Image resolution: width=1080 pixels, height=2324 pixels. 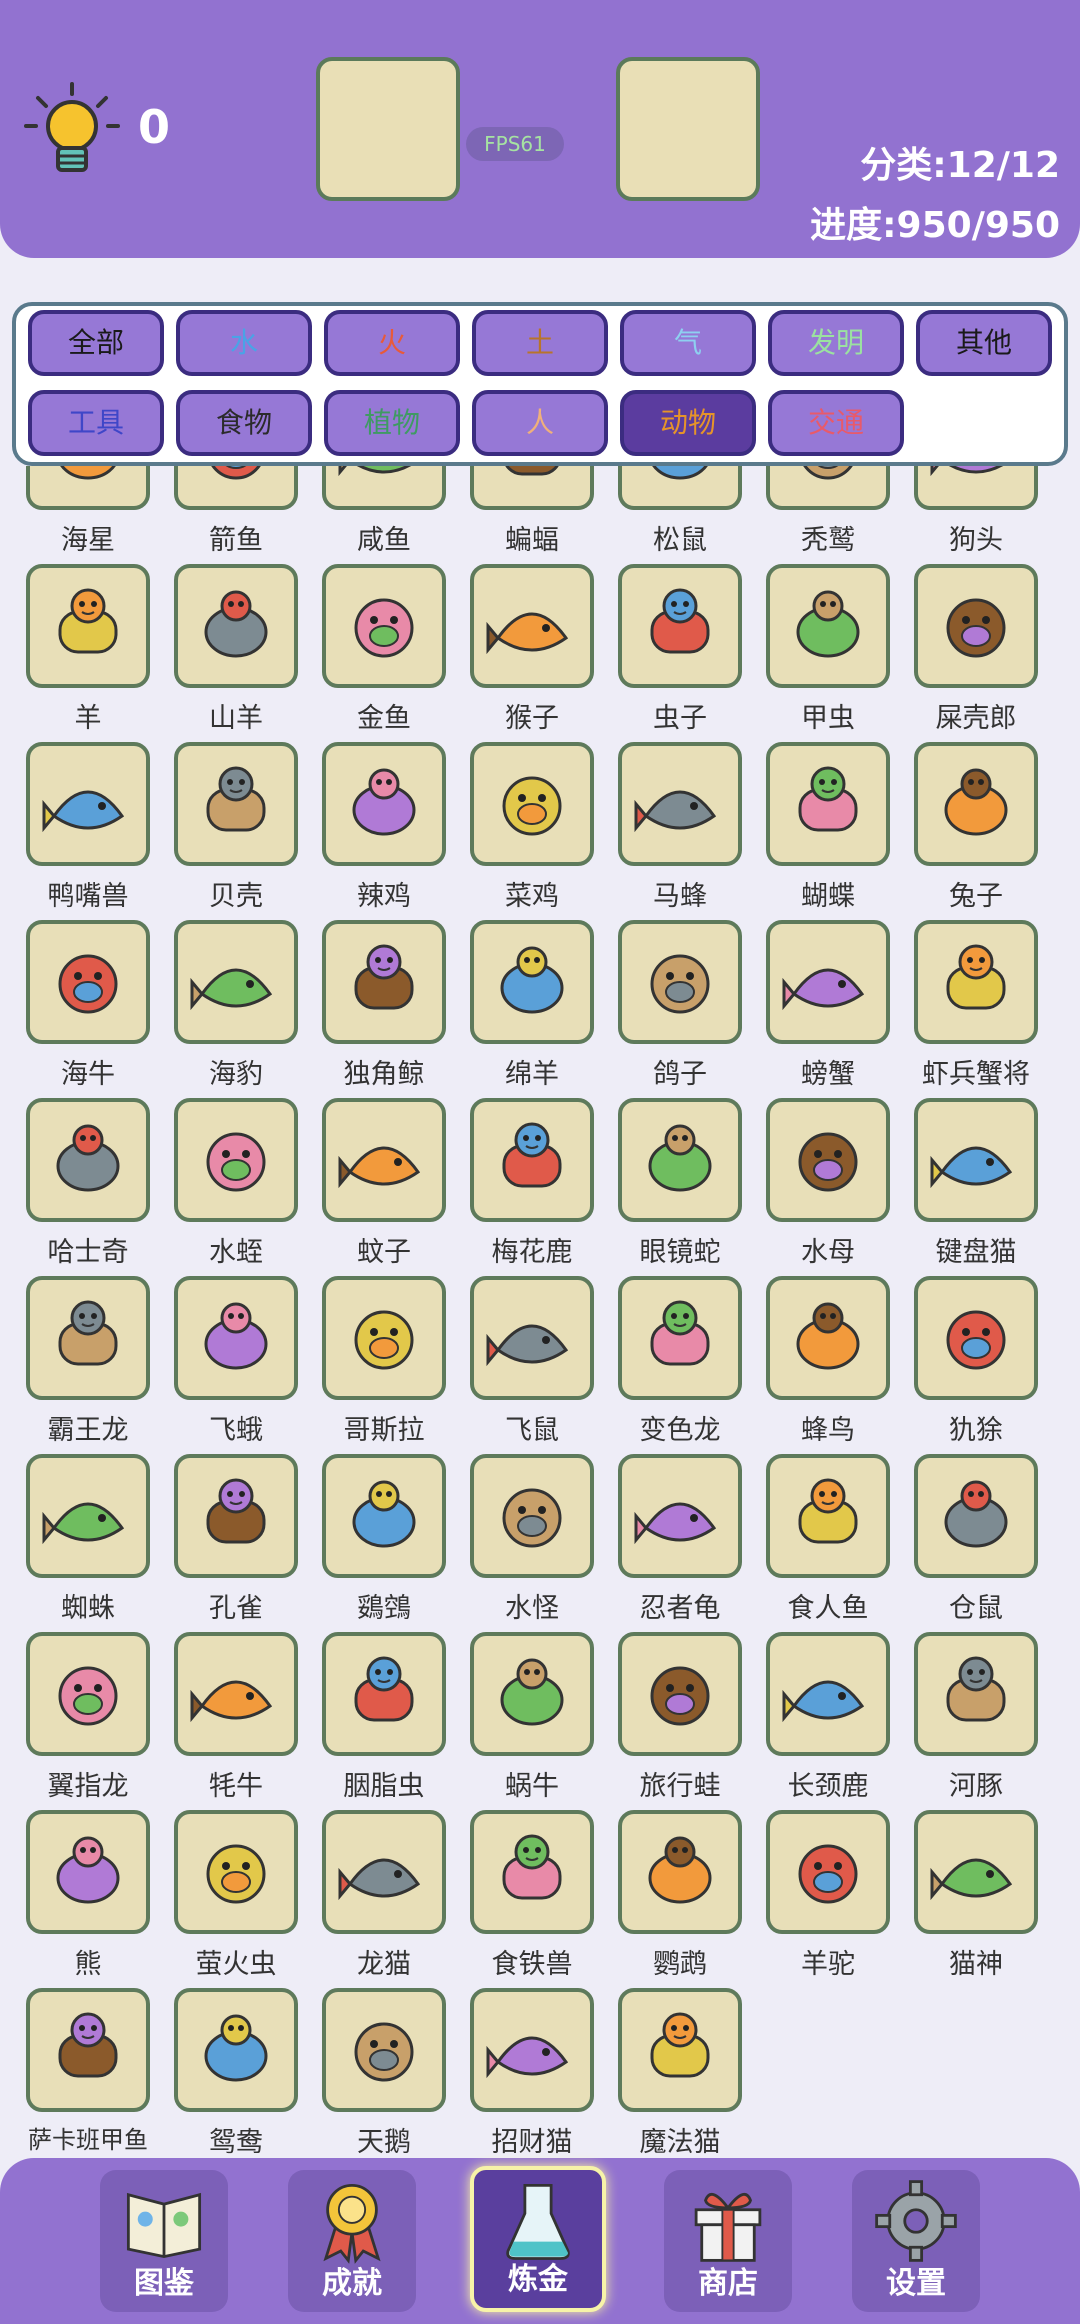 I want to click on element-card: 水母, so click(x=828, y=1187).